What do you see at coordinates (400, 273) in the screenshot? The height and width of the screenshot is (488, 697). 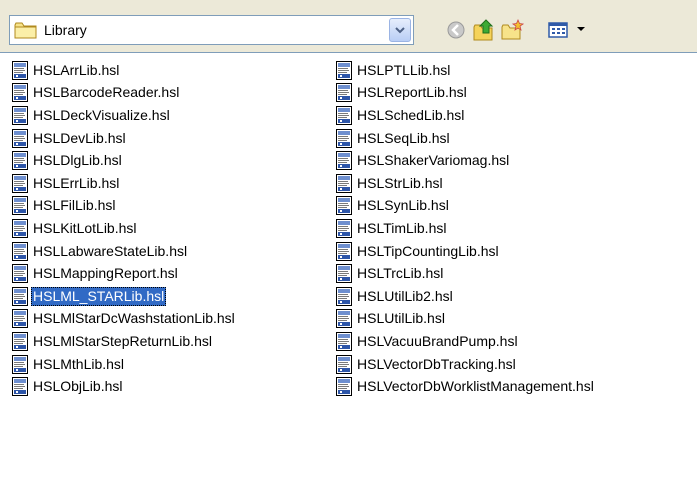 I see `file-name: HSLTrcLib.hsl` at bounding box center [400, 273].